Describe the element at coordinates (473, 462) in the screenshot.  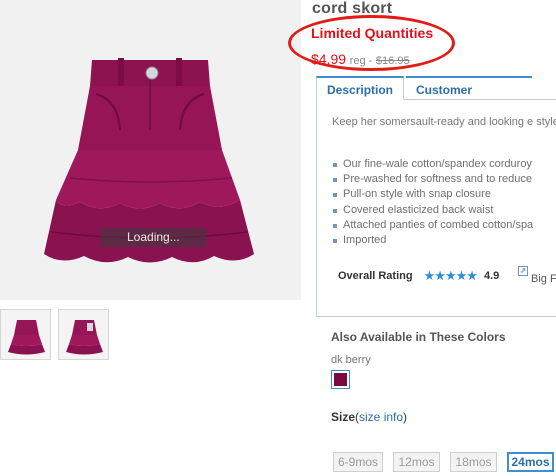
I see `size-option-18mos: 18mos` at that location.